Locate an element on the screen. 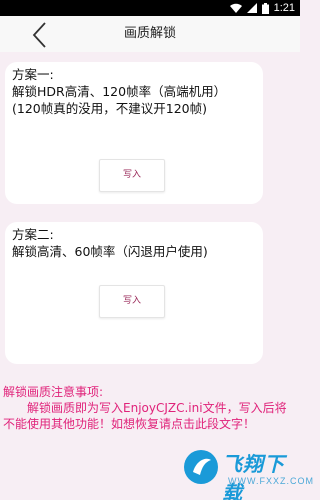 This screenshot has width=320, height=500. clock: 1:21 is located at coordinates (284, 8).